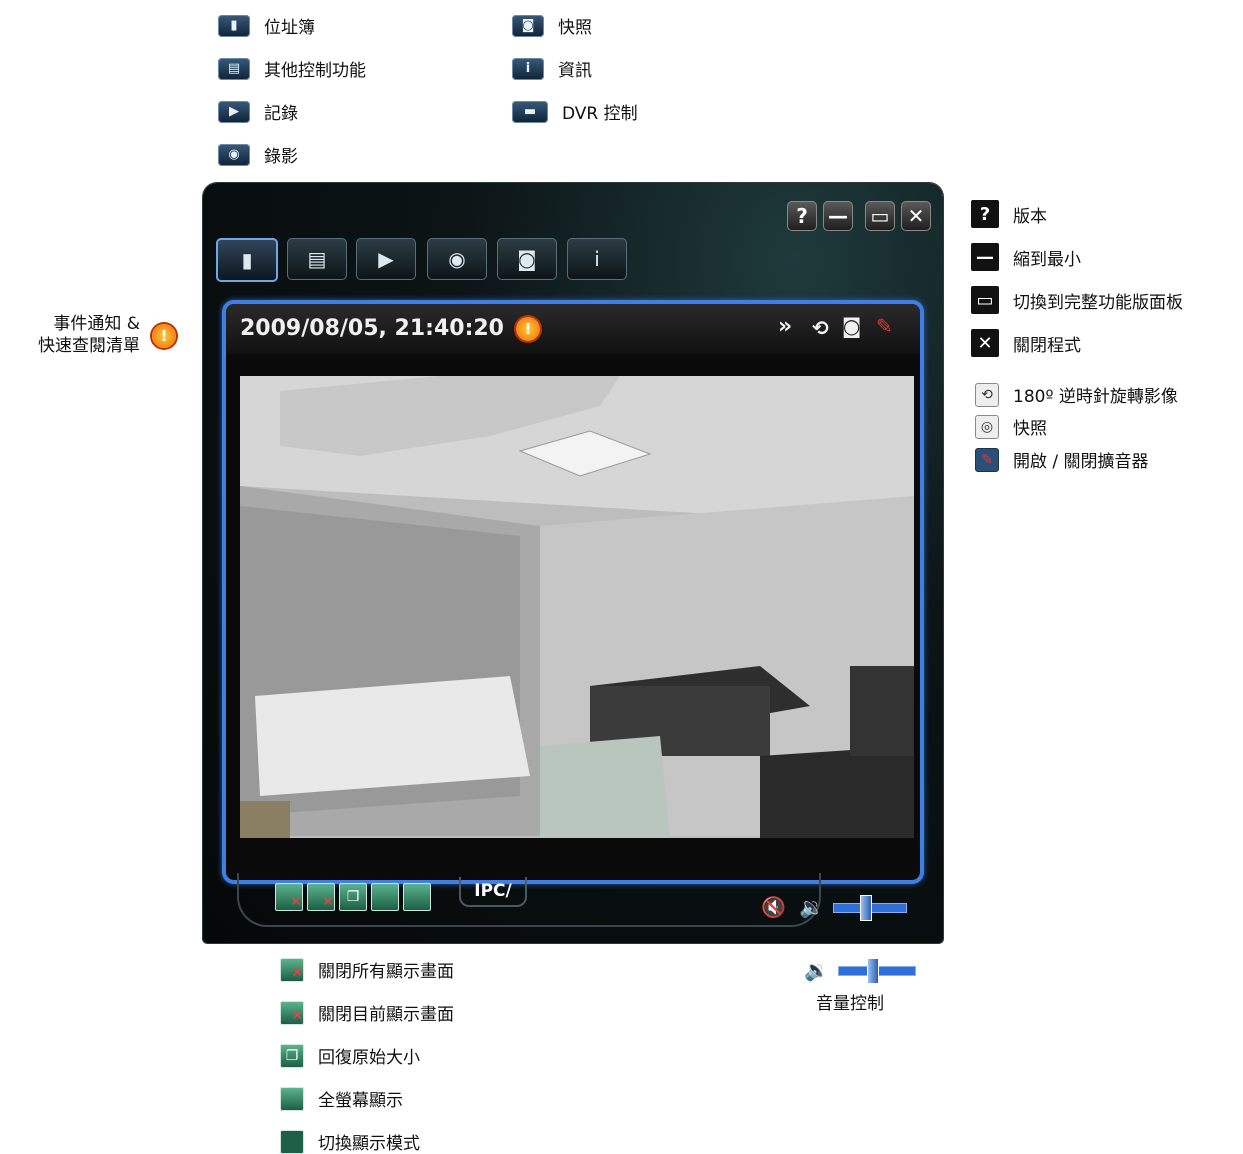 This screenshot has width=1243, height=1154. I want to click on viewer-header: 2009/08/05, 21:40:20 ! » ⟲ ◙ ✎, so click(573, 329).